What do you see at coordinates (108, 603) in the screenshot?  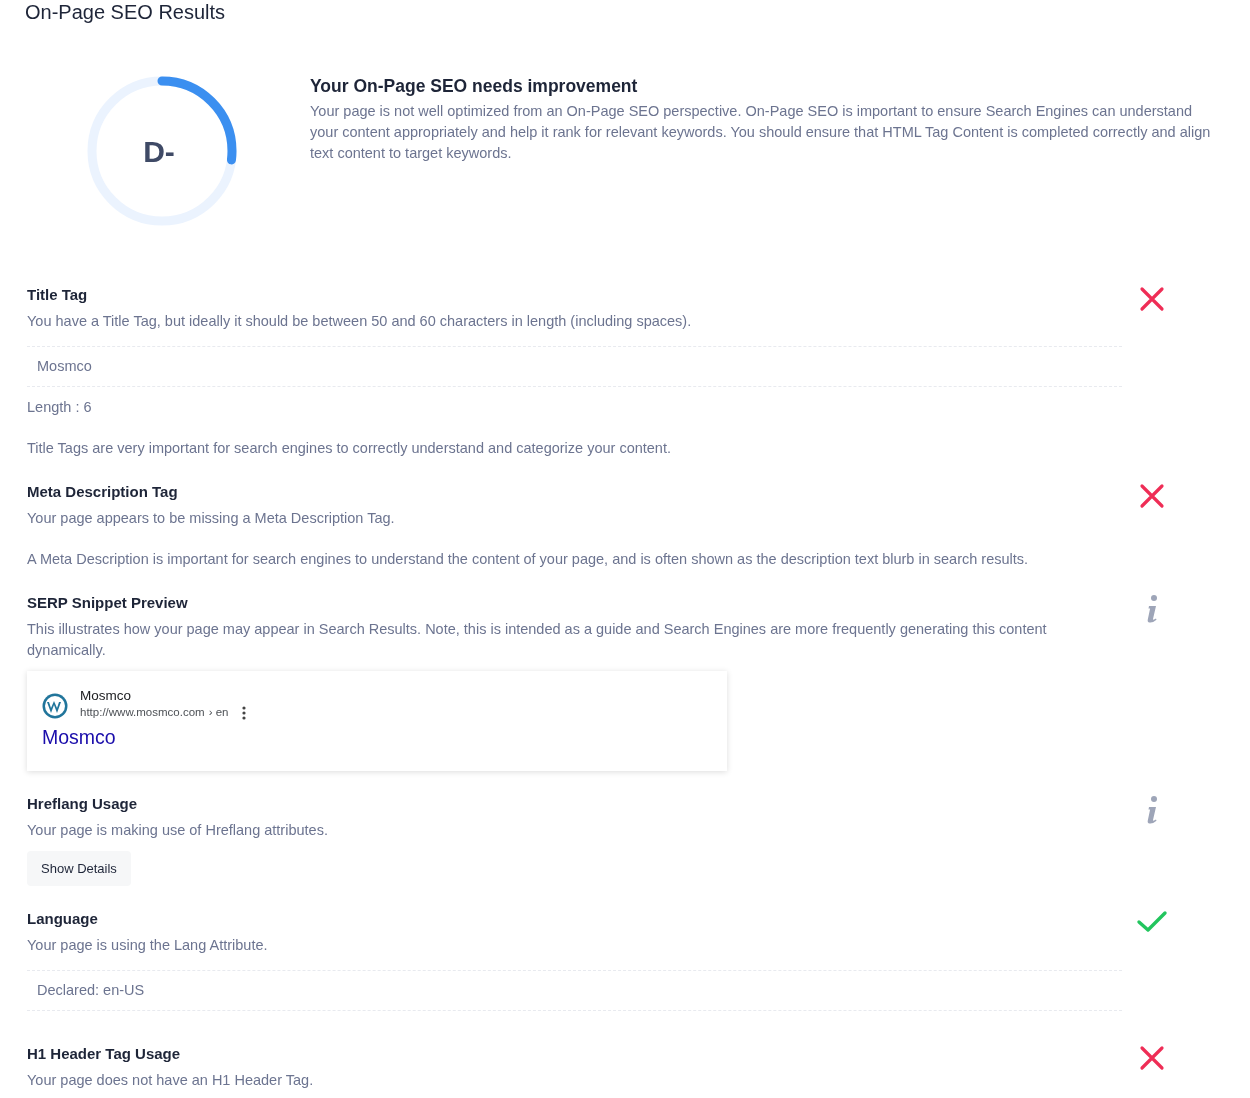 I see `check-title: SERP Snippet Preview` at bounding box center [108, 603].